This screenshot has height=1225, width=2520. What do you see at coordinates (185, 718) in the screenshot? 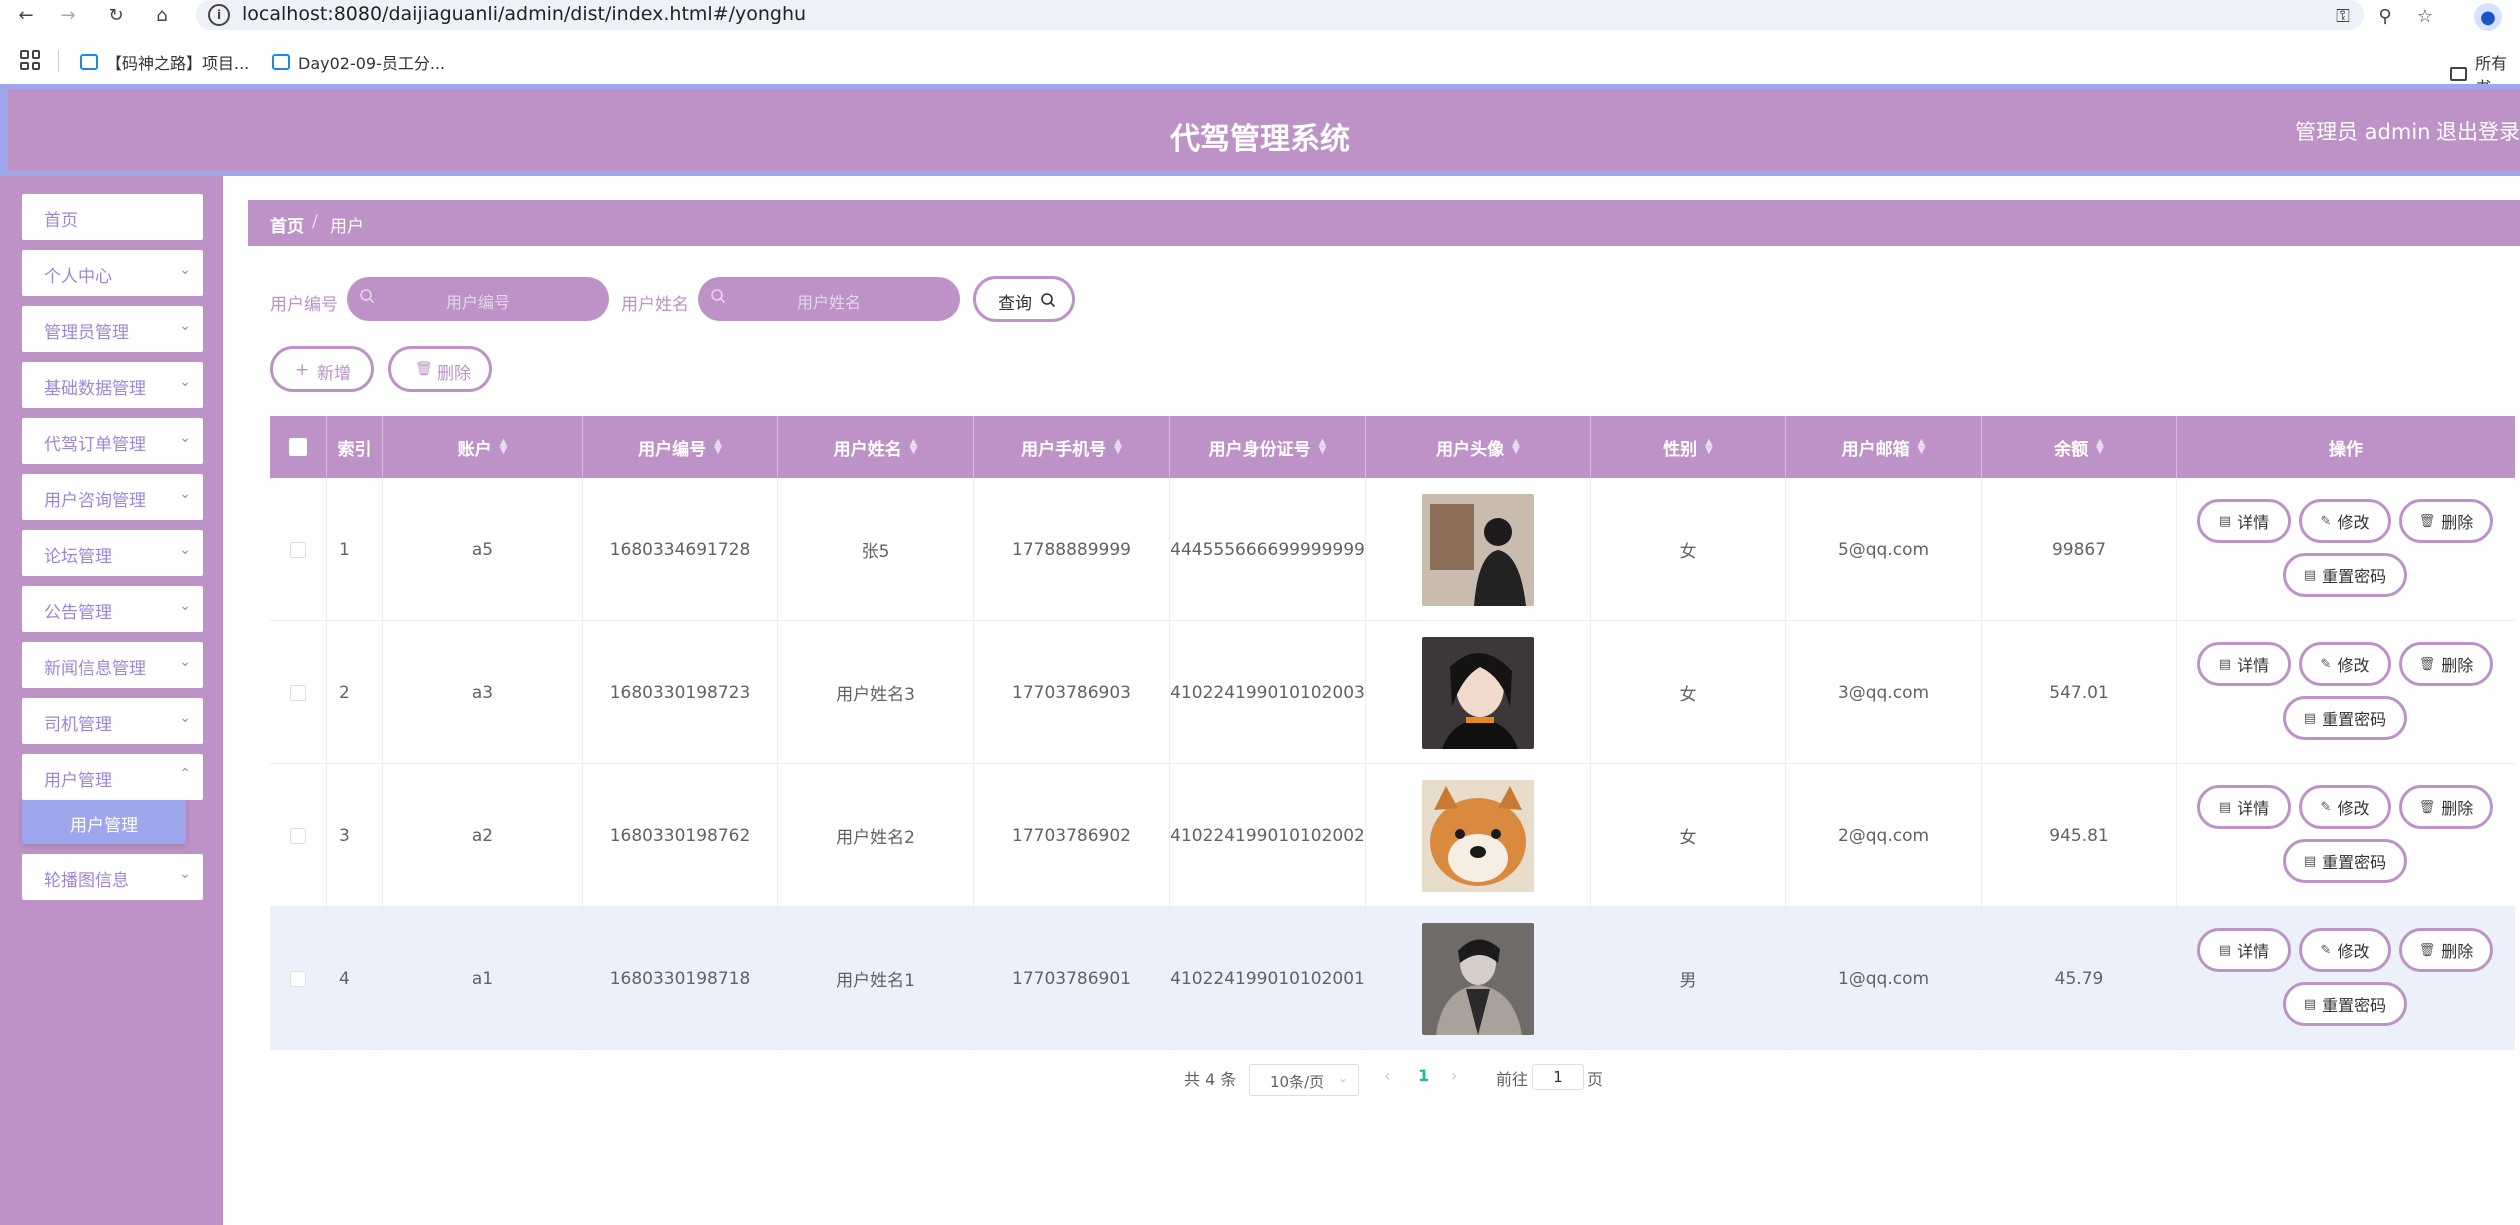
I see `chevron-down-icon: ⌄` at bounding box center [185, 718].